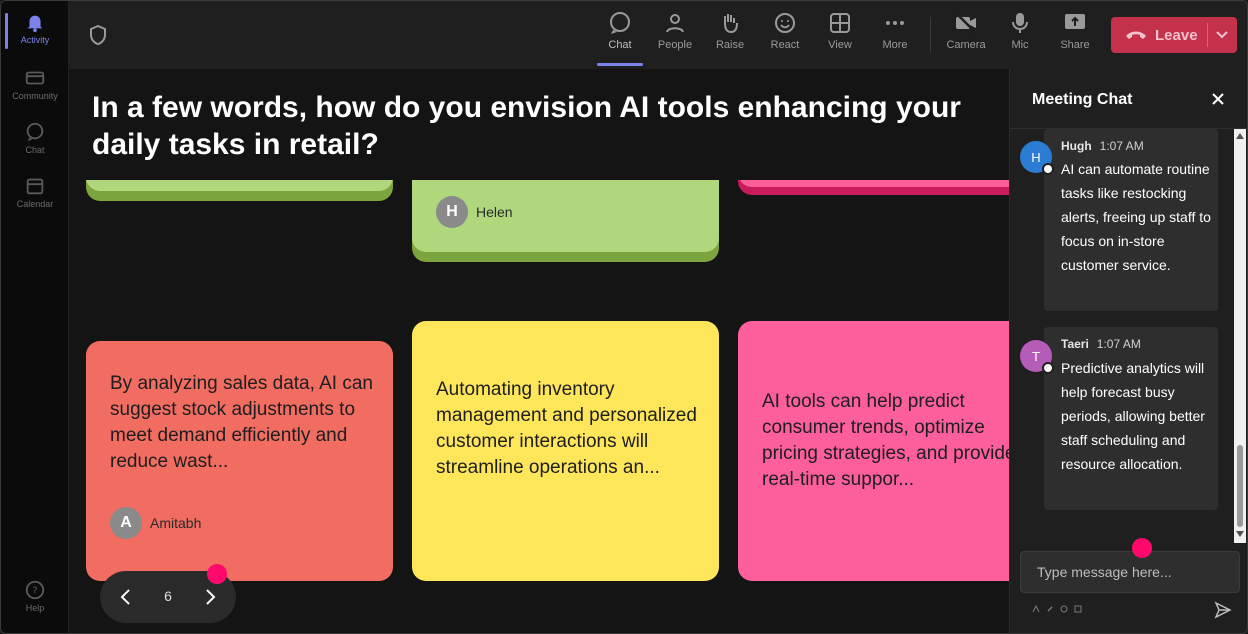 This screenshot has height=634, width=1248. Describe the element at coordinates (35, 78) in the screenshot. I see `community-icon` at that location.